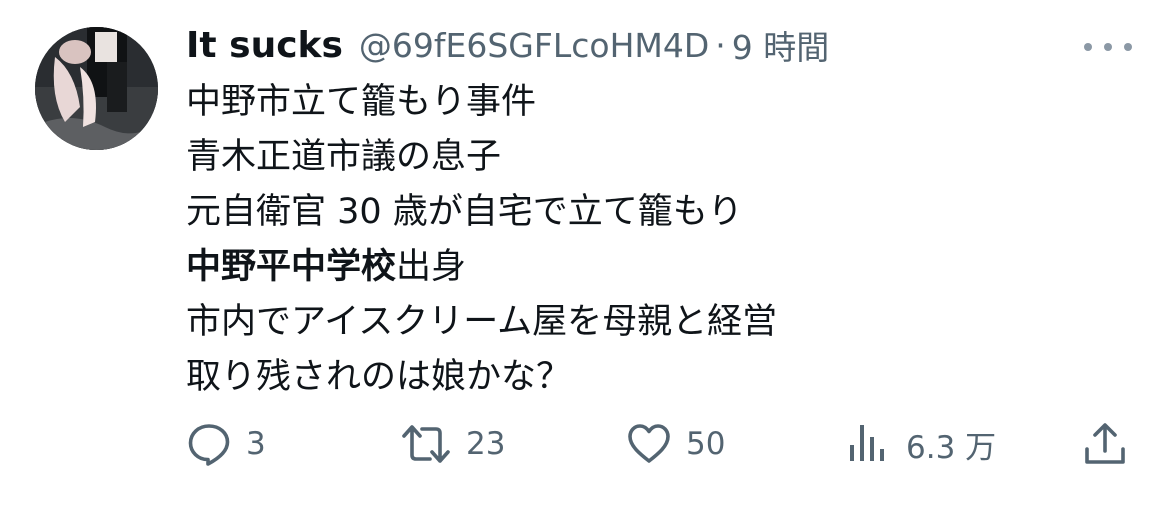 This screenshot has height=509, width=1169. Describe the element at coordinates (464, 212) in the screenshot. I see `tweet-line: 元自衛官 30 歳が自宅で立て籠もり` at that location.